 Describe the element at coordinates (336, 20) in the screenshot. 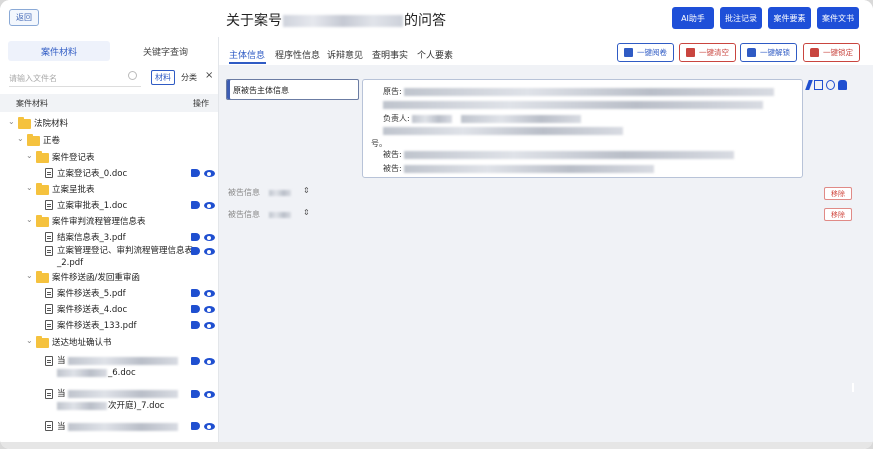

I see `page-title: 关于案号 的问答` at that location.